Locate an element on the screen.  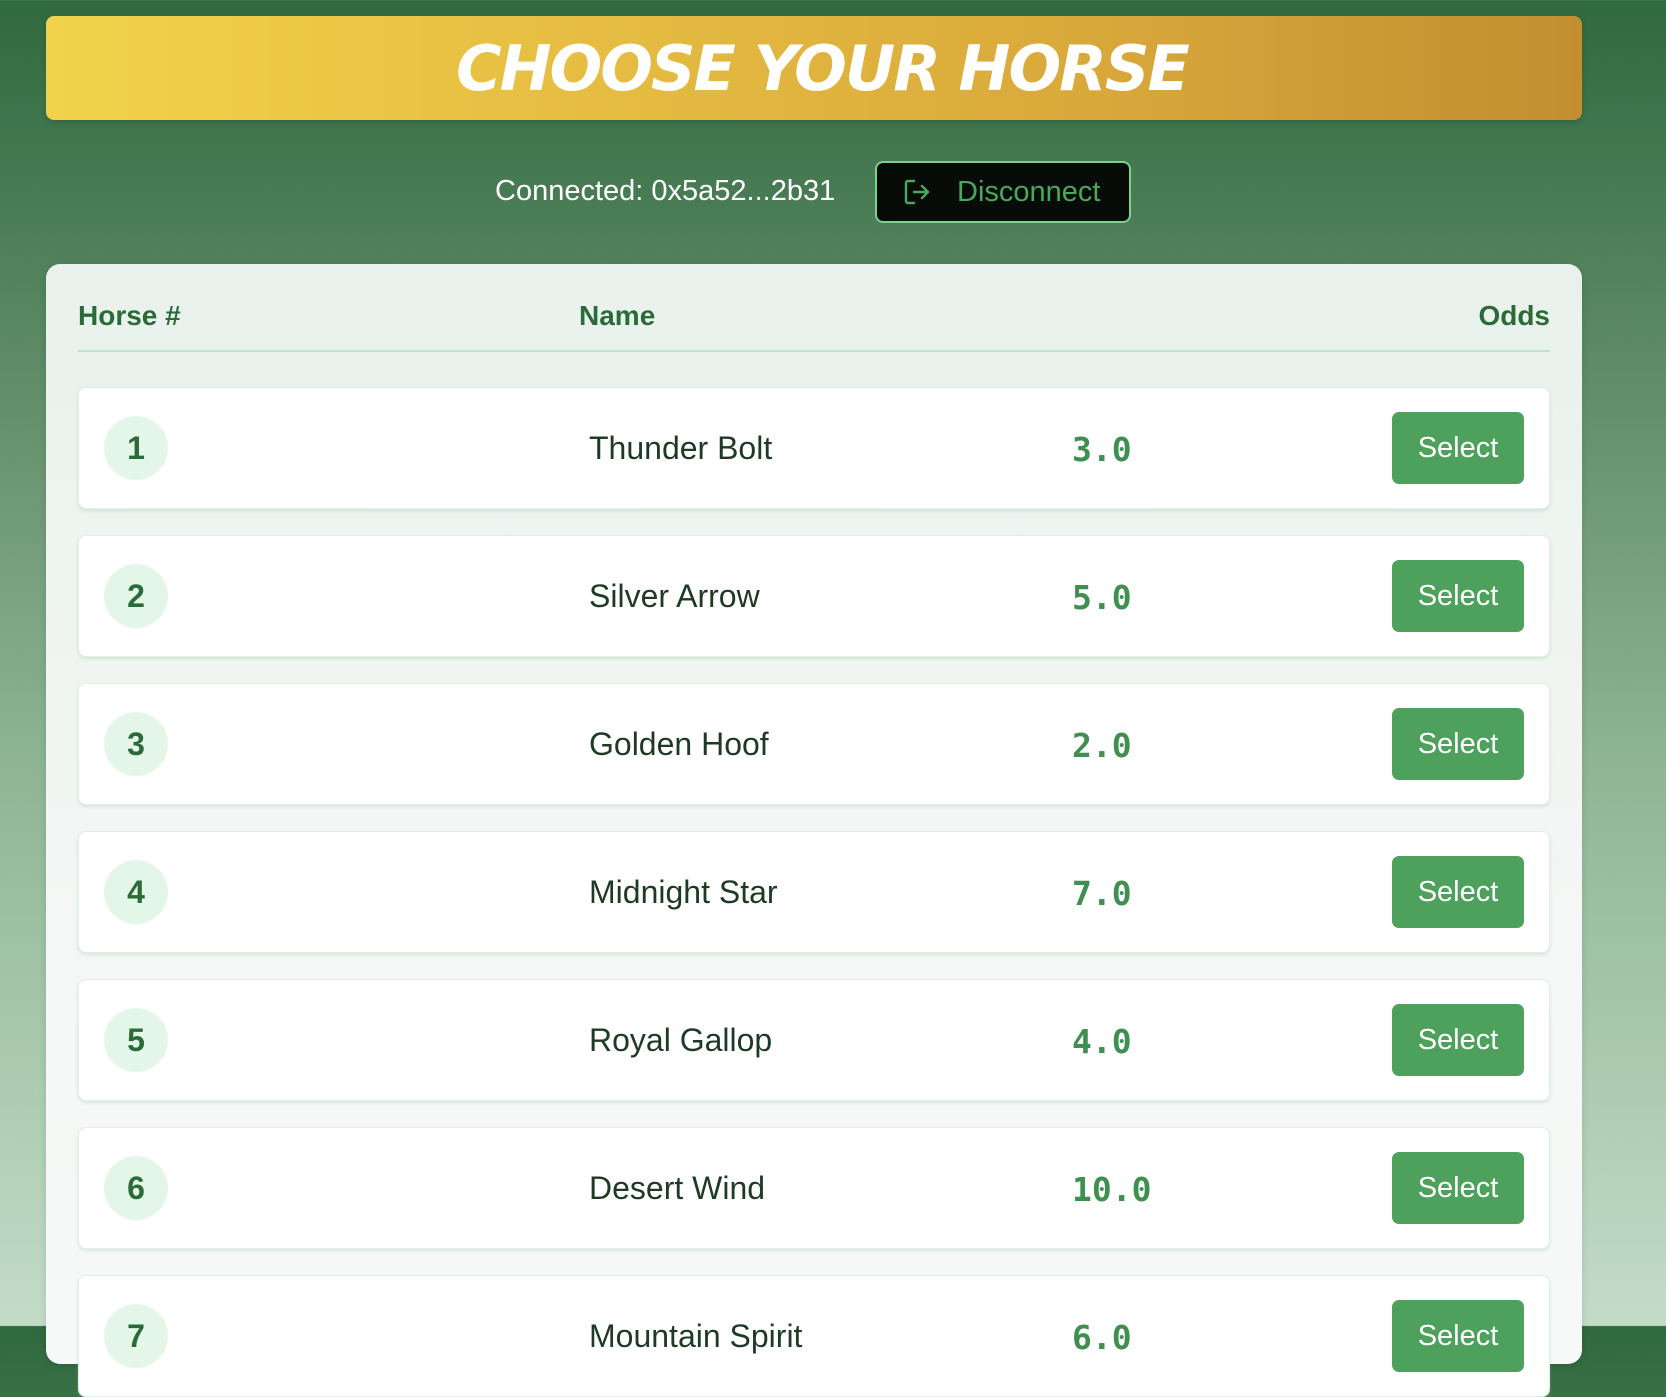
column-header-odds: Odds is located at coordinates (1514, 315).